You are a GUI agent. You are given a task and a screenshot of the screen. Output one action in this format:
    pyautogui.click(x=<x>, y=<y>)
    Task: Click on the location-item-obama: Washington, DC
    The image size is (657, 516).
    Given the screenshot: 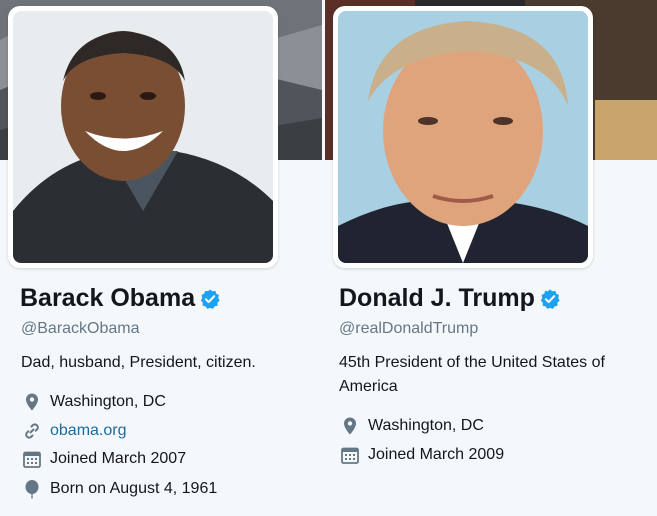 What is the action you would take?
    pyautogui.click(x=94, y=402)
    